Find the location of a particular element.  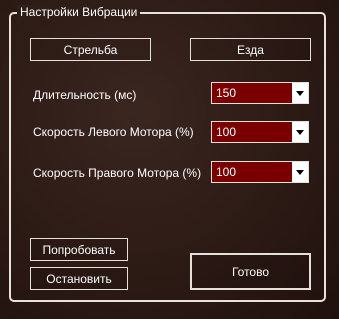

done-button: Готово is located at coordinates (250, 271).